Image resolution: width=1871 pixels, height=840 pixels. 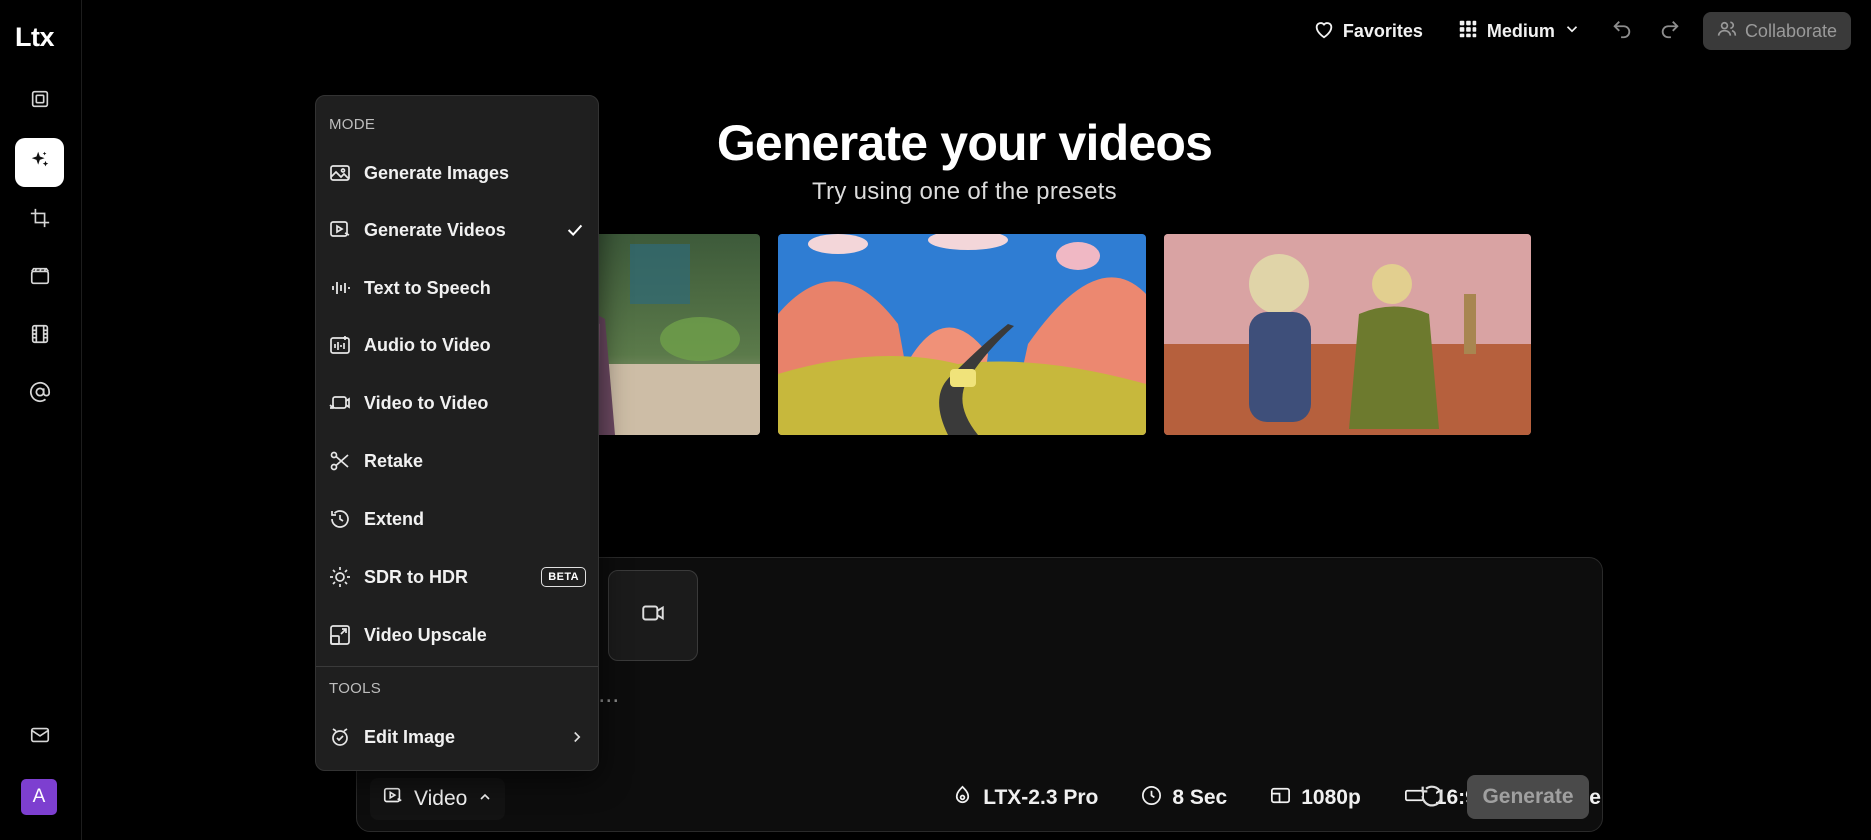 I want to click on favorites-label: Favorites, so click(x=1382, y=30).